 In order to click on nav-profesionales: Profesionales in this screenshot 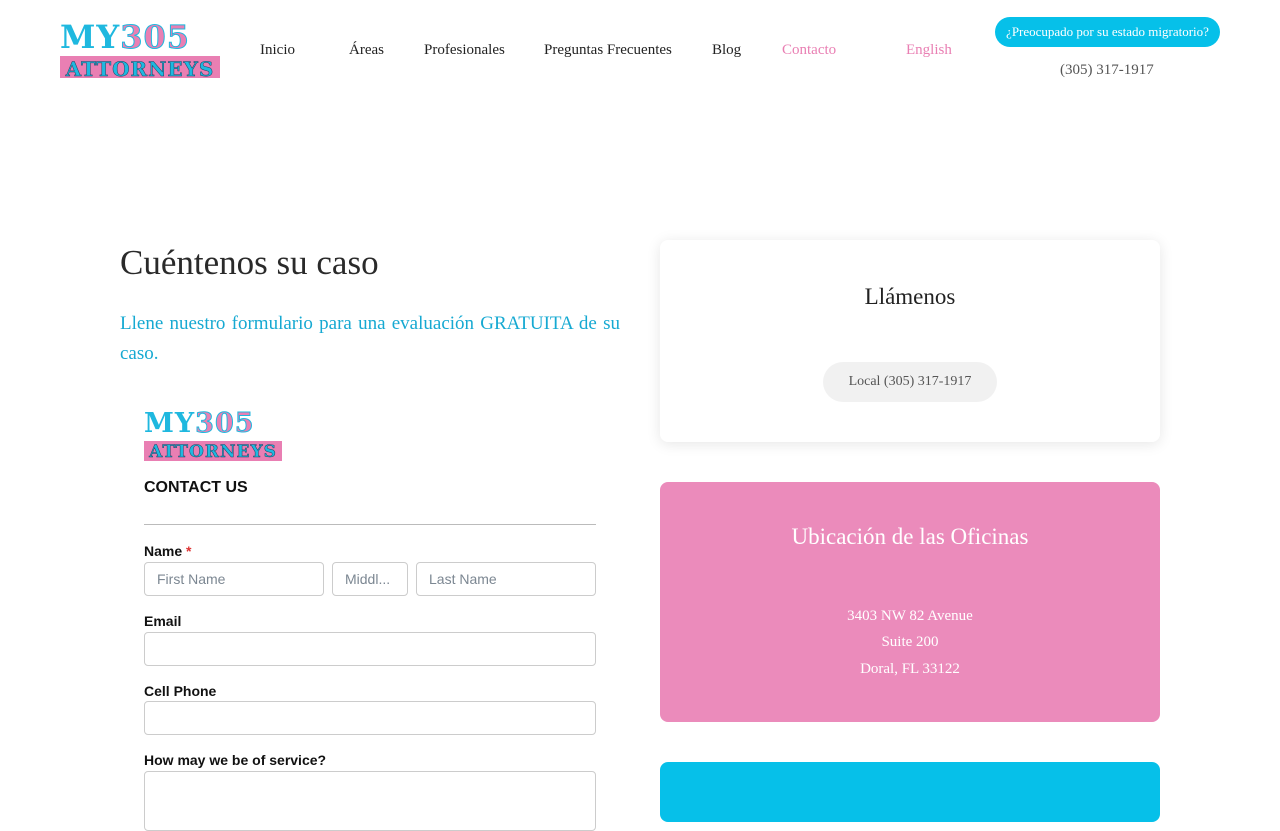, I will do `click(464, 50)`.